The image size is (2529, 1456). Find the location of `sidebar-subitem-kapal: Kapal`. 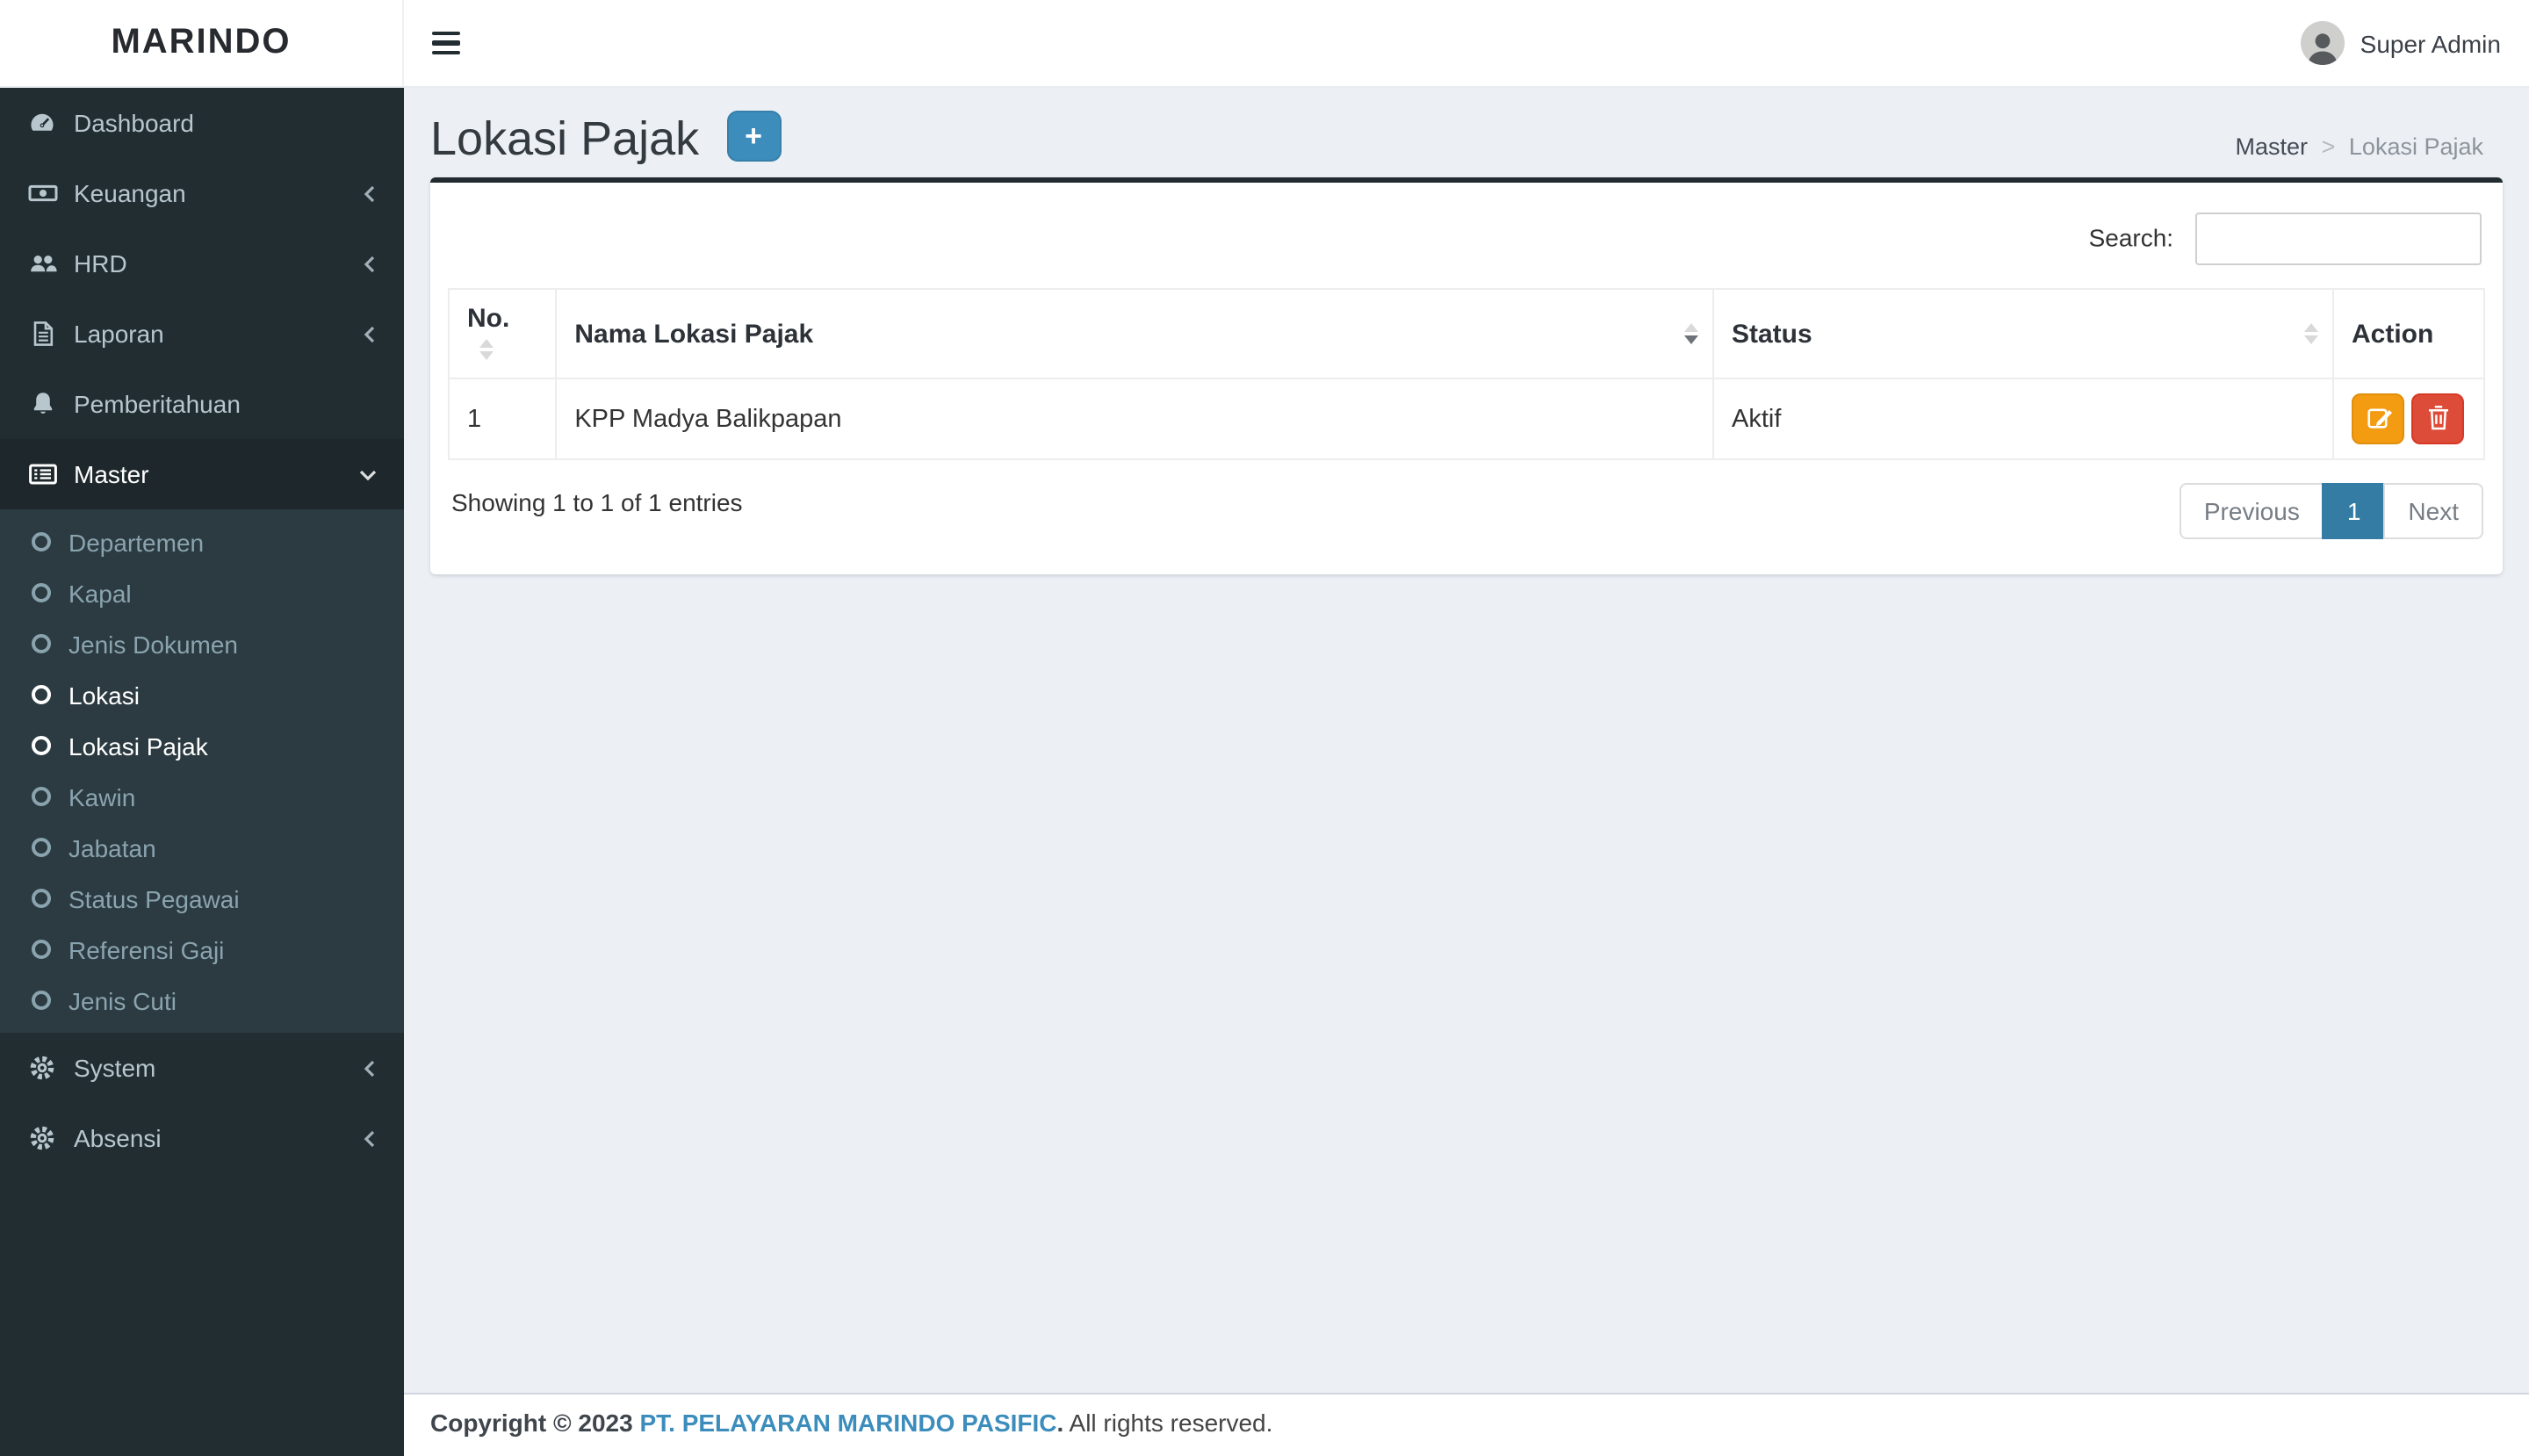

sidebar-subitem-kapal: Kapal is located at coordinates (202, 592).